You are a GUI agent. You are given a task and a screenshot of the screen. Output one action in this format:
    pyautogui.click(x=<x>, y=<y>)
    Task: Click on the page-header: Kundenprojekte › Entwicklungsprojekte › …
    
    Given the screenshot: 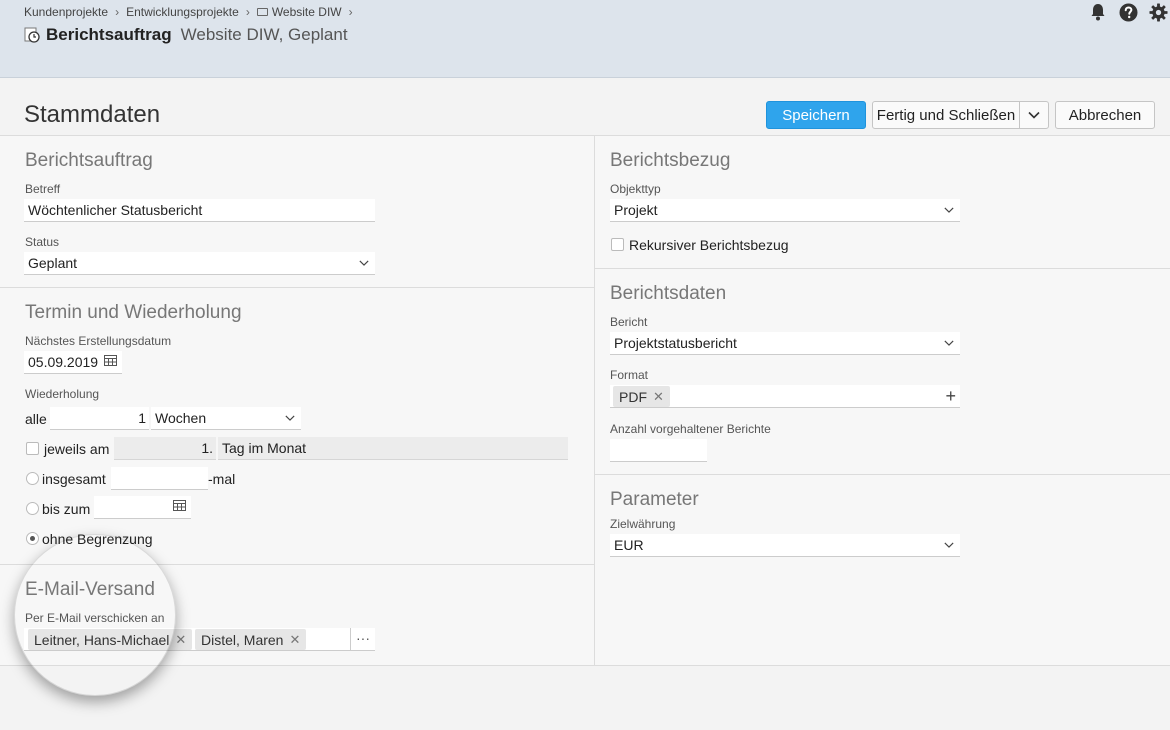 What is the action you would take?
    pyautogui.click(x=585, y=39)
    